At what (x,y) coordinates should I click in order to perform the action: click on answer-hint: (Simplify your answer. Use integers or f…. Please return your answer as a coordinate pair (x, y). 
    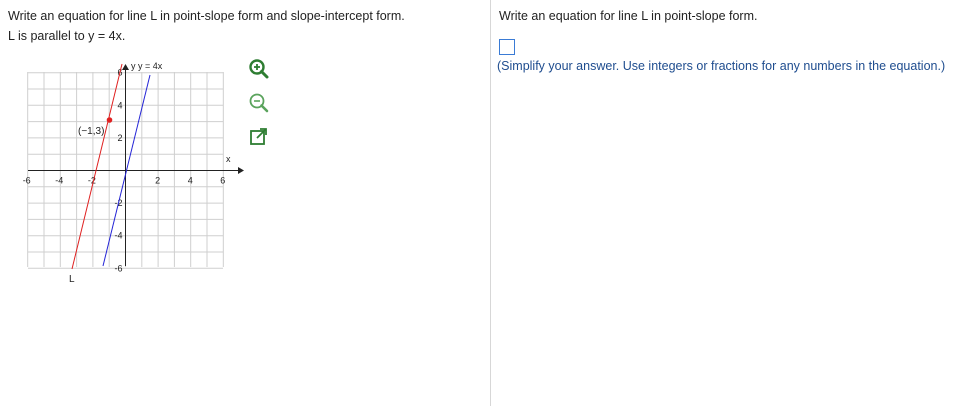
    Looking at the image, I should click on (721, 66).